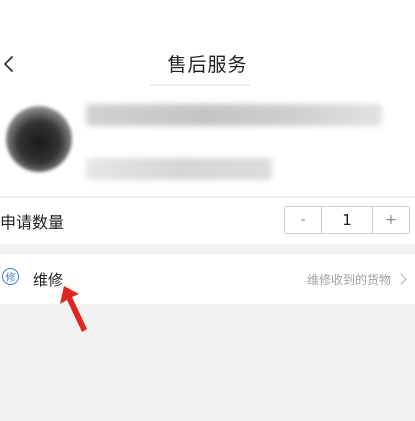 This screenshot has height=421, width=415. Describe the element at coordinates (207, 65) in the screenshot. I see `page-title: 售后服务` at that location.